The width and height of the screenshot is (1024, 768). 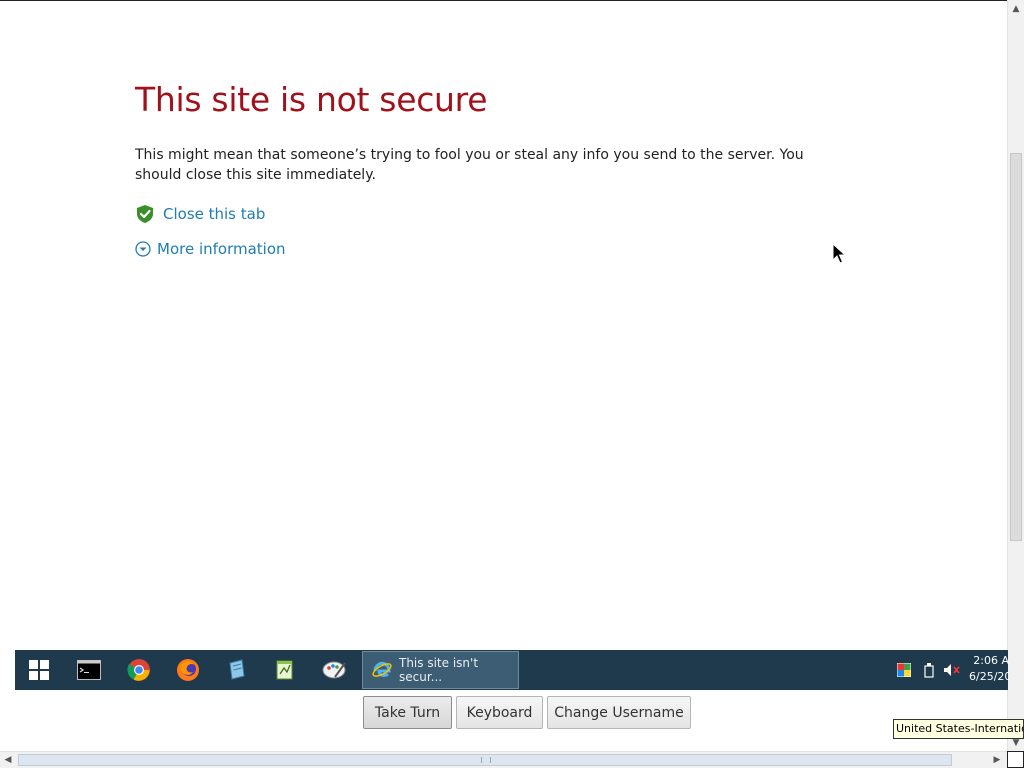 What do you see at coordinates (285, 670) in the screenshot?
I see `notepad-plus-plus-icon` at bounding box center [285, 670].